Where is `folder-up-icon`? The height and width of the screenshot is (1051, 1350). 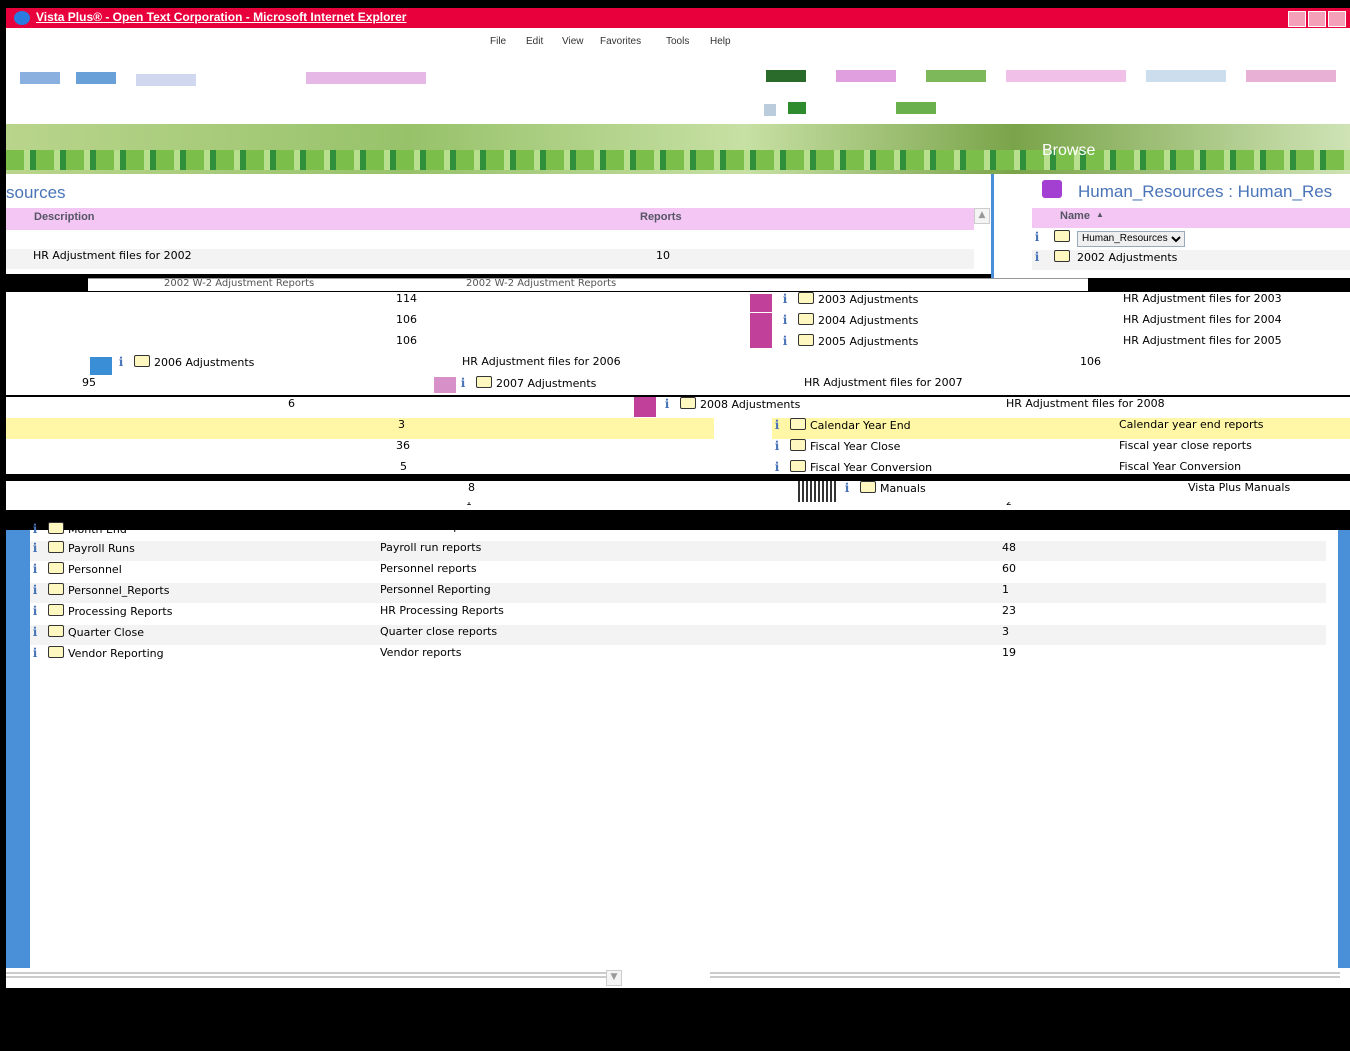
folder-up-icon is located at coordinates (1061, 236).